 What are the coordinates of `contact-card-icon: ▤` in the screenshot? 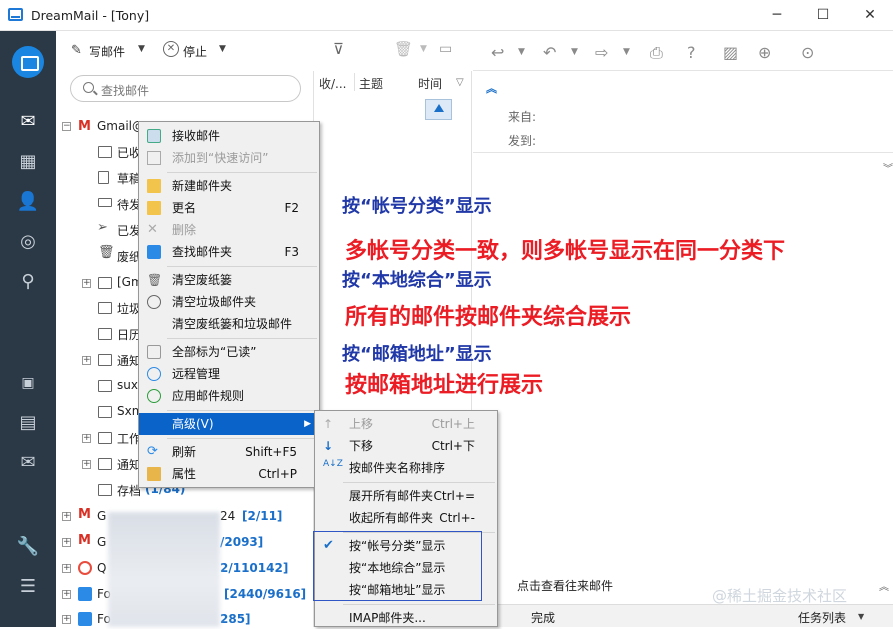 It's located at (28, 423).